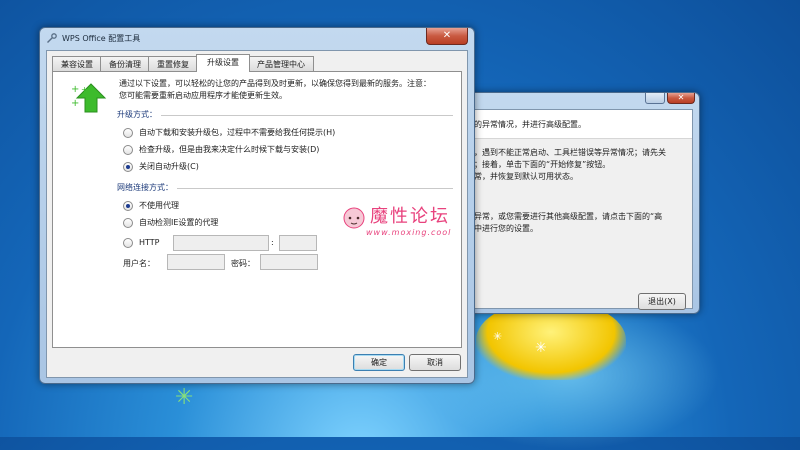  What do you see at coordinates (137, 114) in the screenshot?
I see `upgrade-method-label: 升级方式：` at bounding box center [137, 114].